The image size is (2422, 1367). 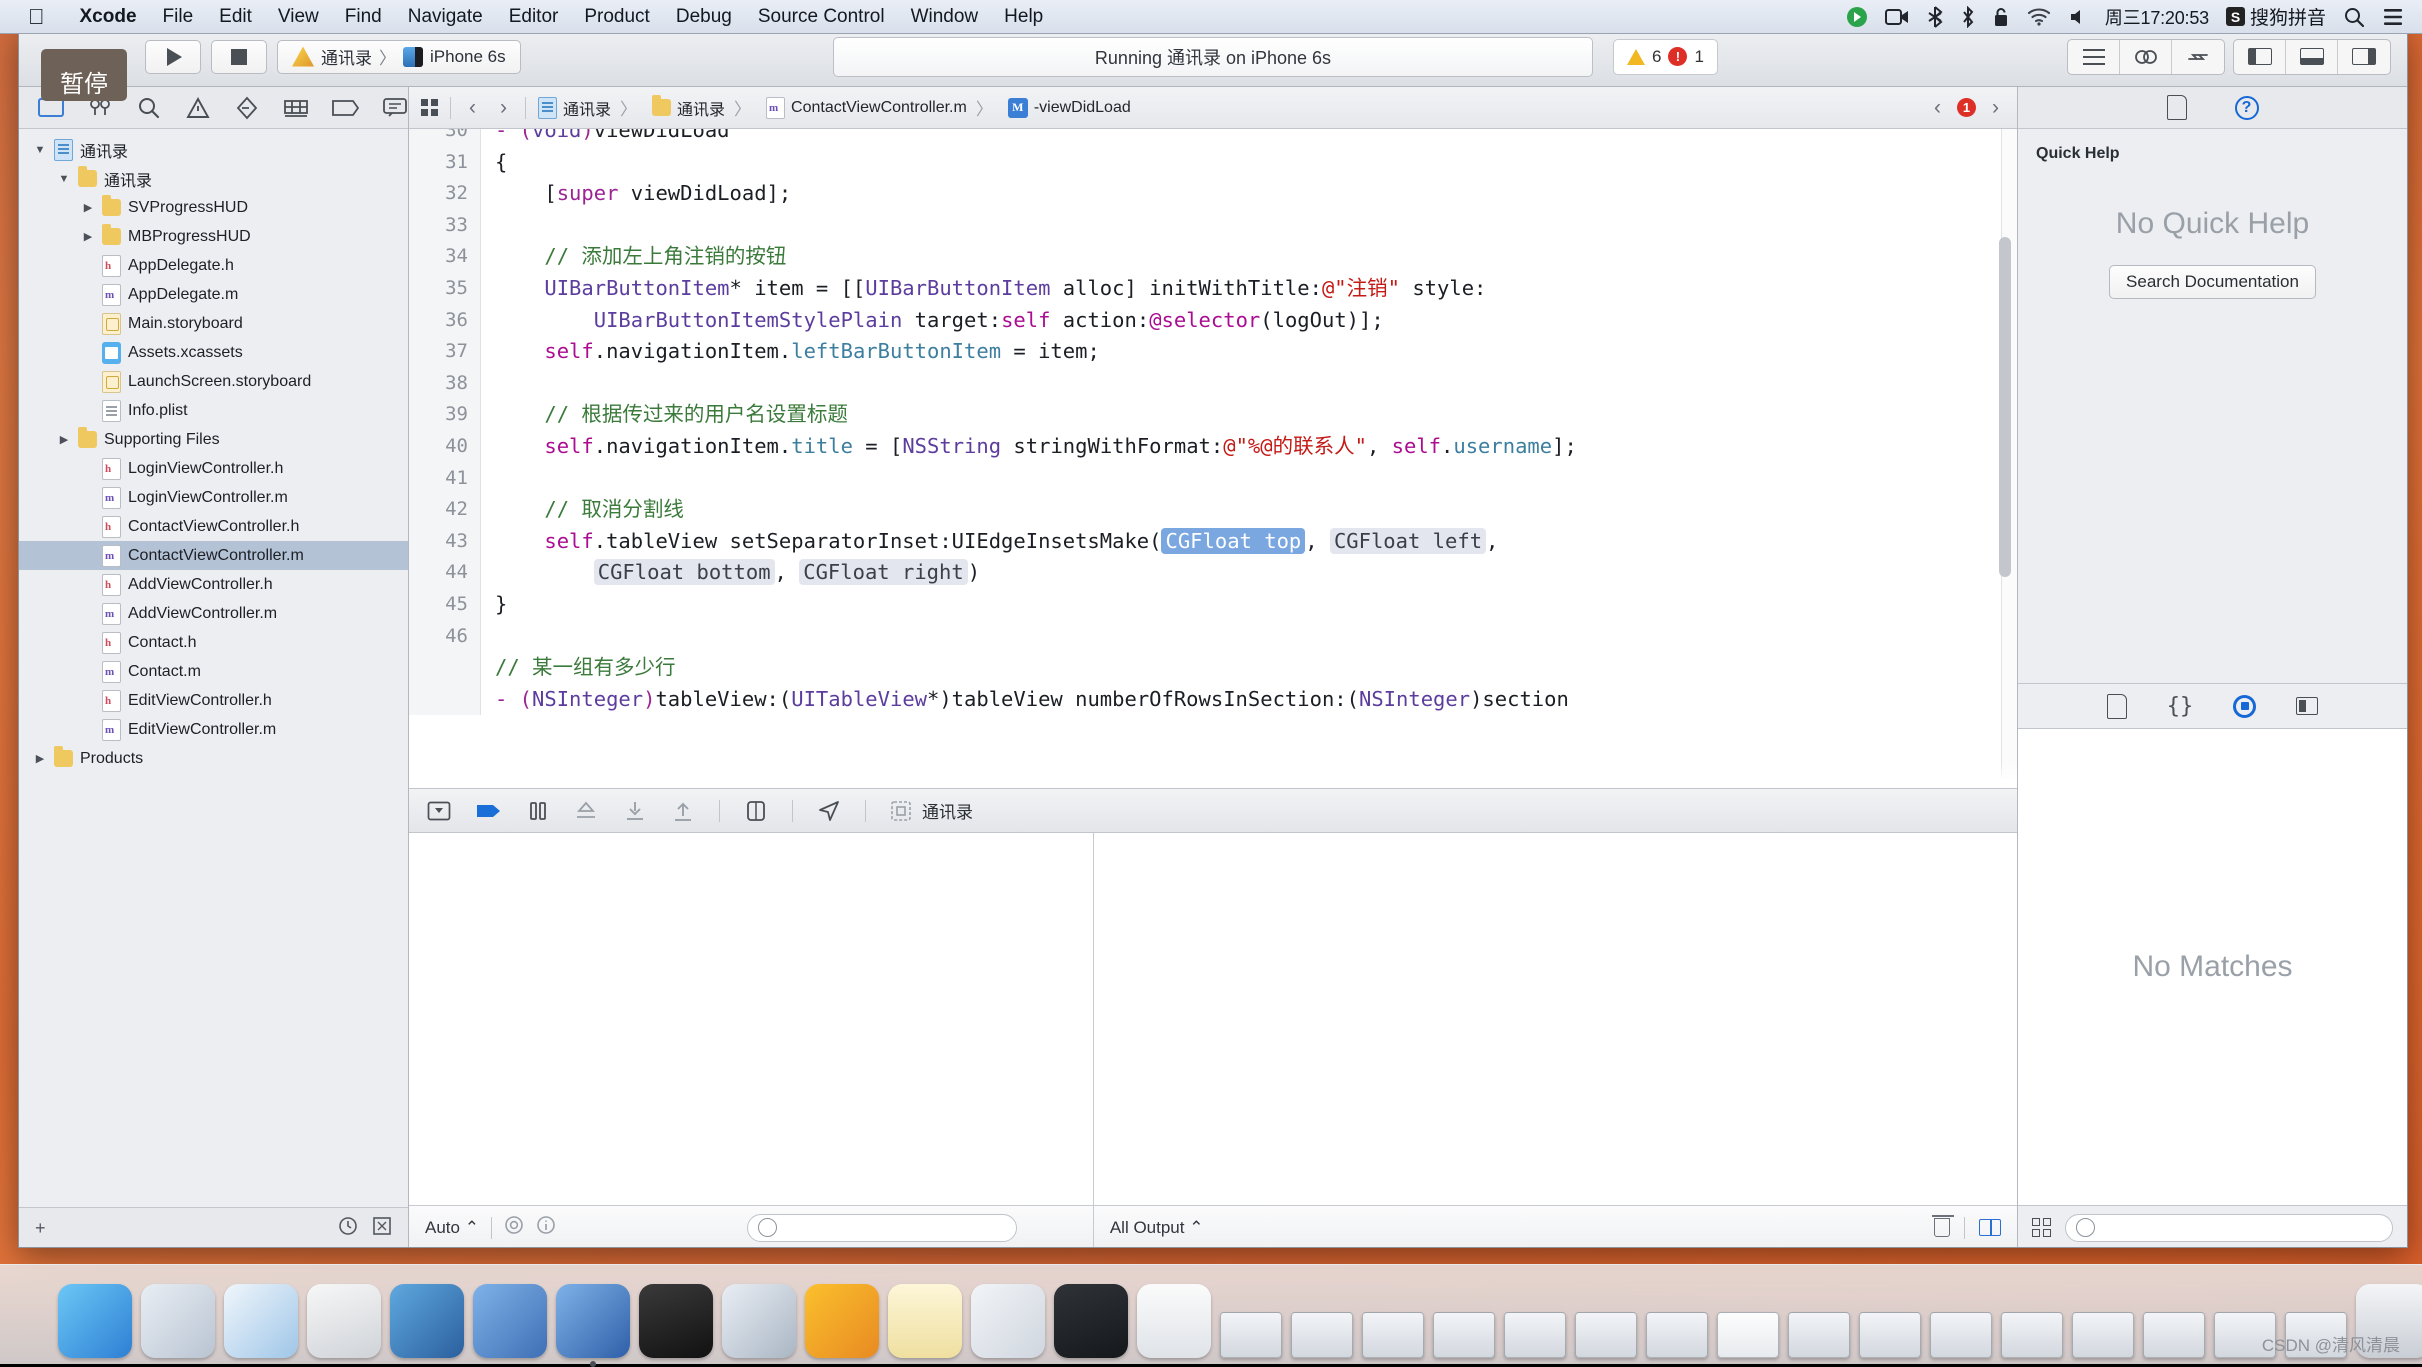 What do you see at coordinates (683, 811) in the screenshot?
I see `step-out-icon` at bounding box center [683, 811].